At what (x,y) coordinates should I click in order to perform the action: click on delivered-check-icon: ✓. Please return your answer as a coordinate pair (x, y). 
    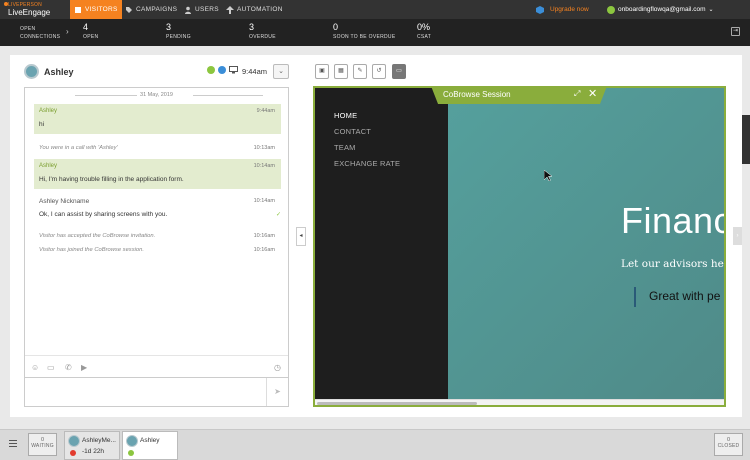
    Looking at the image, I should click on (278, 215).